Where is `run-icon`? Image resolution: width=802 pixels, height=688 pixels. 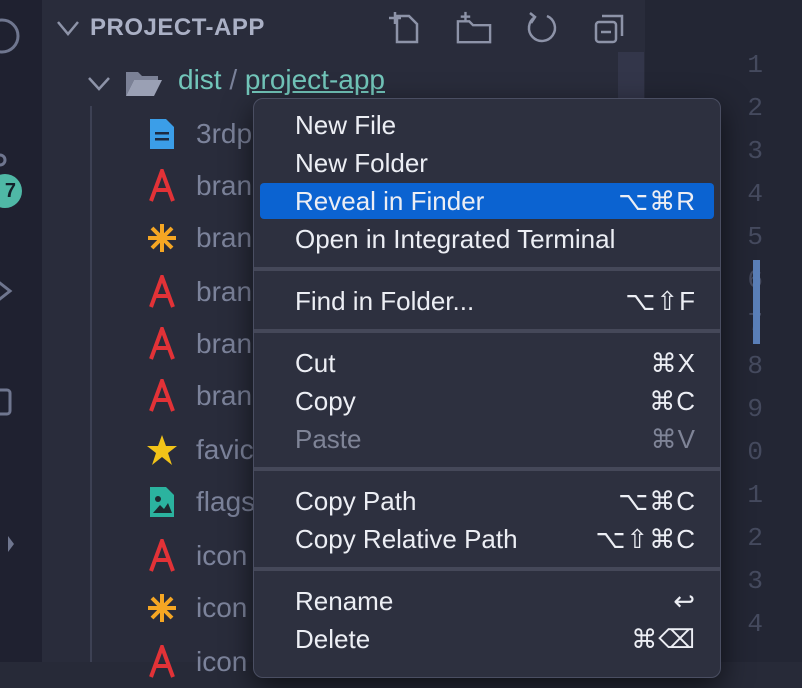
run-icon is located at coordinates (8, 291).